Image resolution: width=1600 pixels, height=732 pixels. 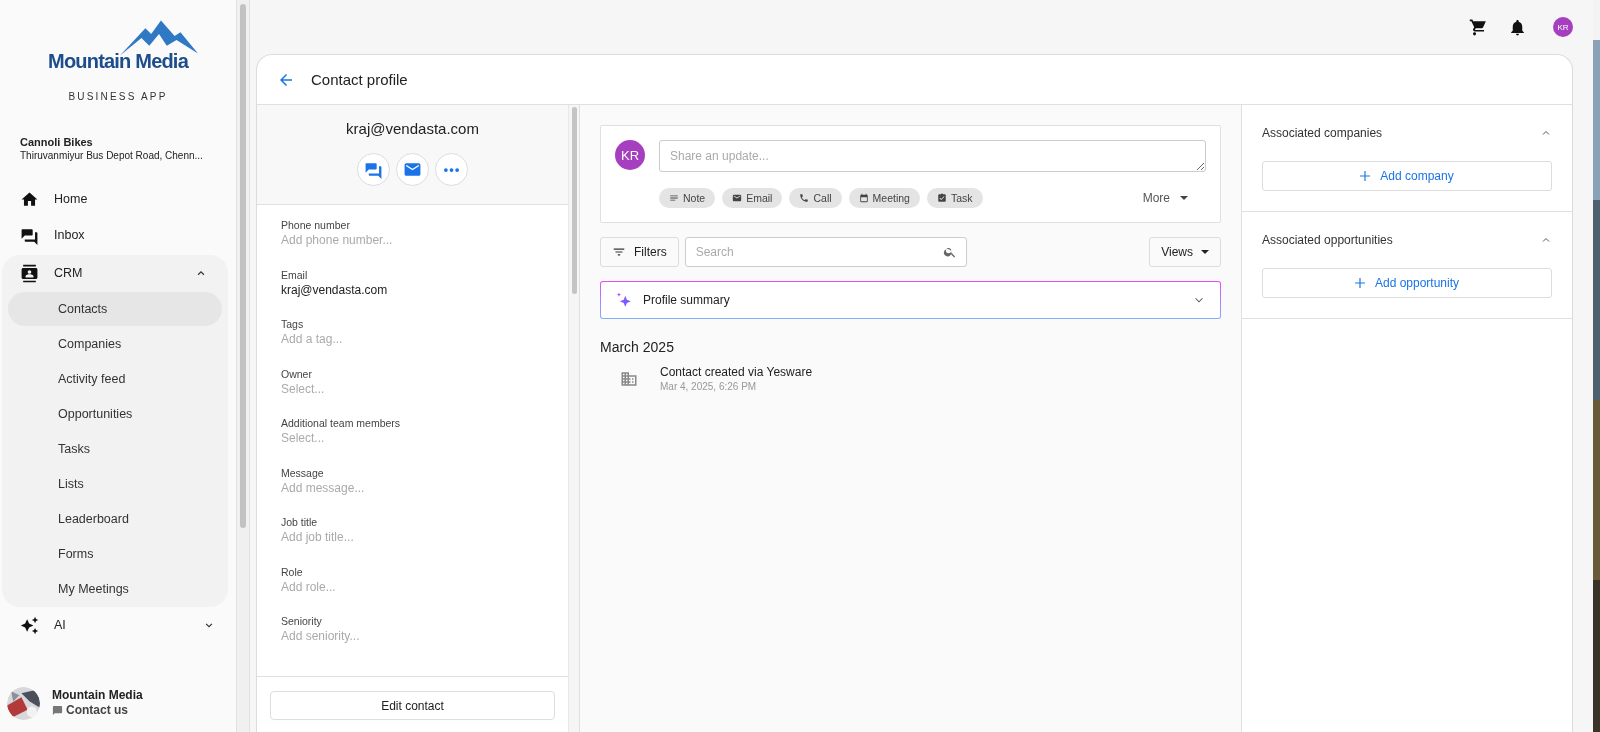 I want to click on cart-icon, so click(x=1478, y=27).